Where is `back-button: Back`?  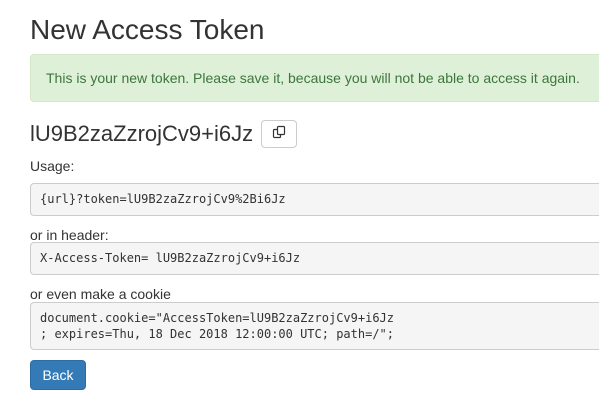 back-button: Back is located at coordinates (58, 375).